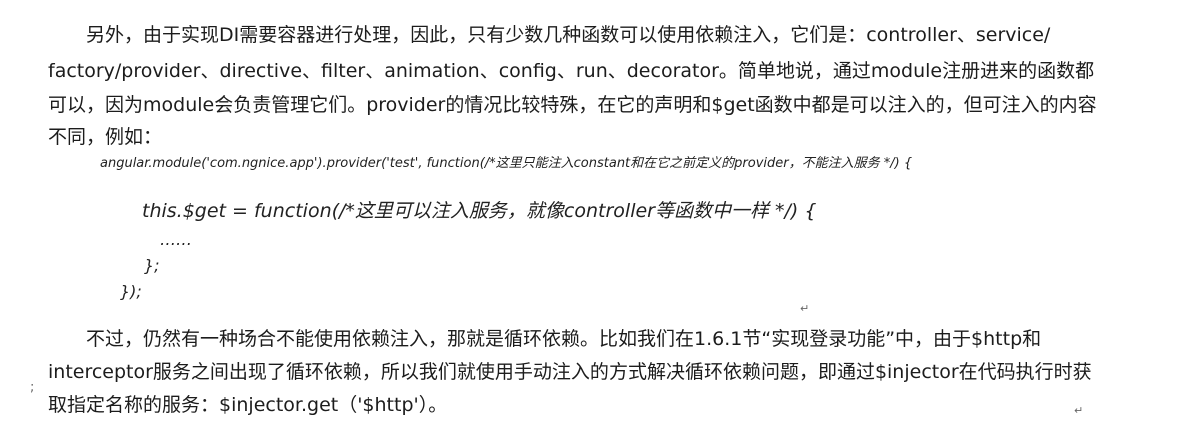  I want to click on paragraph-return-mark-2: ↵, so click(1079, 410).